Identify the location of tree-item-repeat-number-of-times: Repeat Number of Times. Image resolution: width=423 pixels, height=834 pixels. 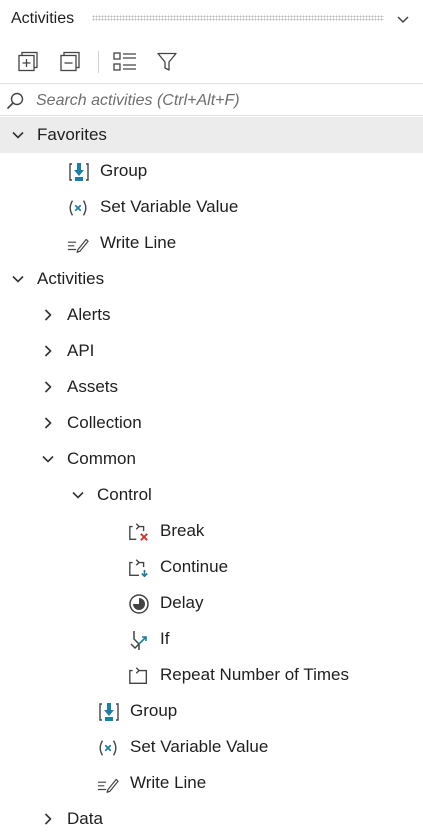
(211, 675).